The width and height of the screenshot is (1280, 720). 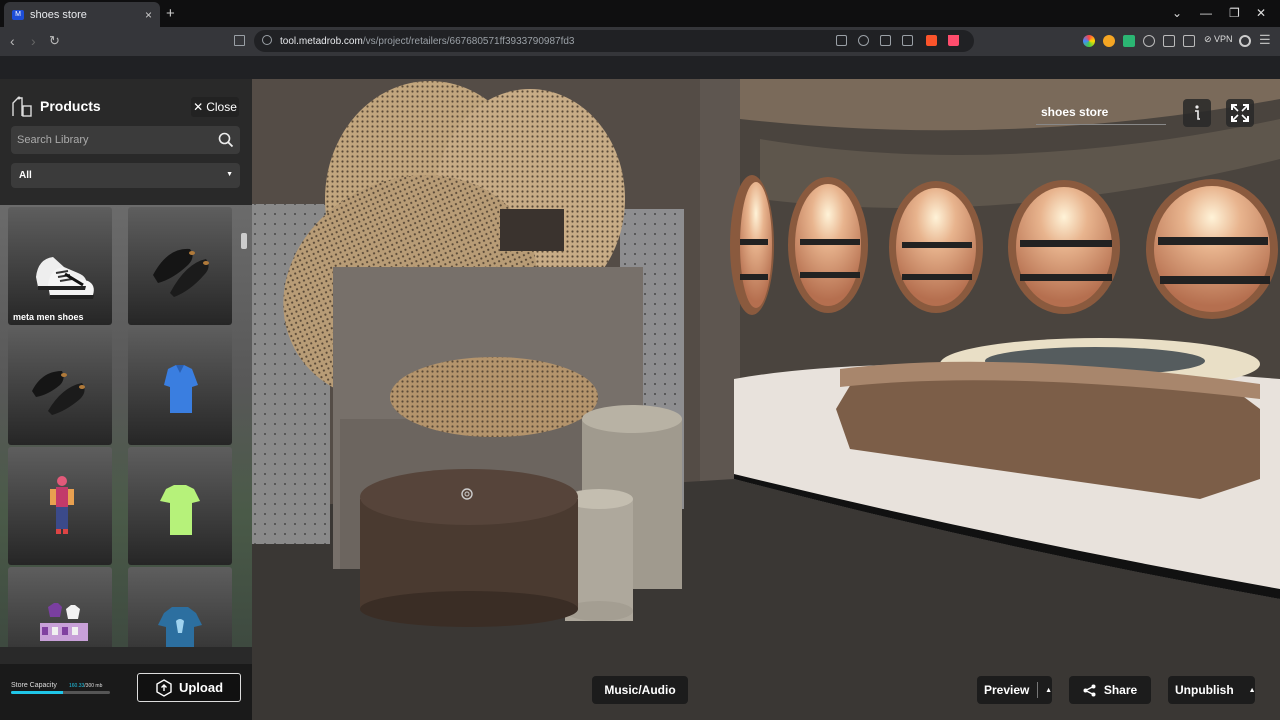 What do you see at coordinates (58, 14) in the screenshot?
I see `tab-title: shoes store` at bounding box center [58, 14].